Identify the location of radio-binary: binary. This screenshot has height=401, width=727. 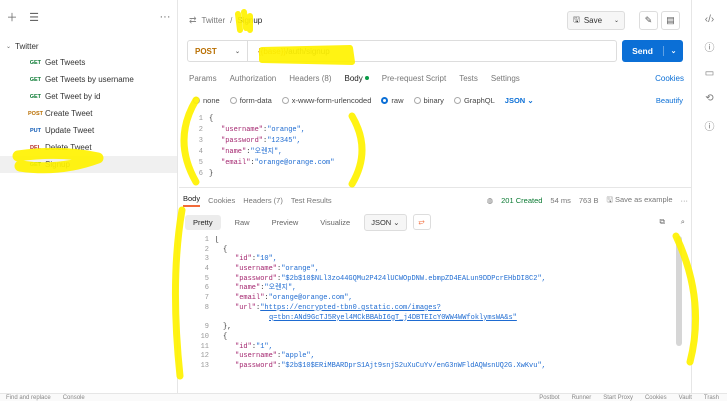
(428, 100).